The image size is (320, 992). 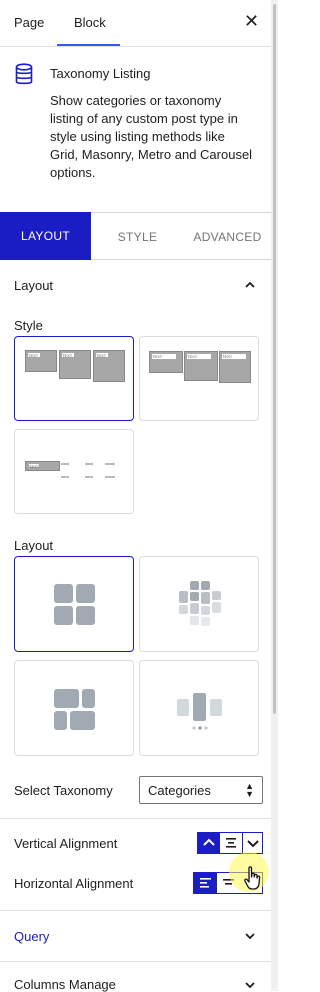 What do you see at coordinates (100, 73) in the screenshot?
I see `block-title: Taxonomy Listing` at bounding box center [100, 73].